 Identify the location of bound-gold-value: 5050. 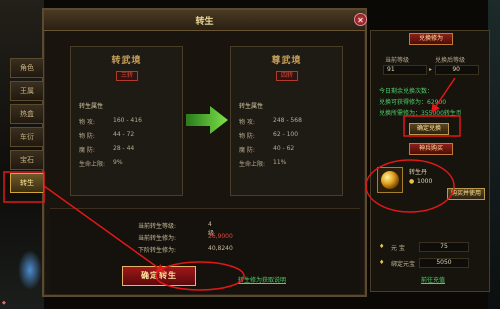
(444, 263).